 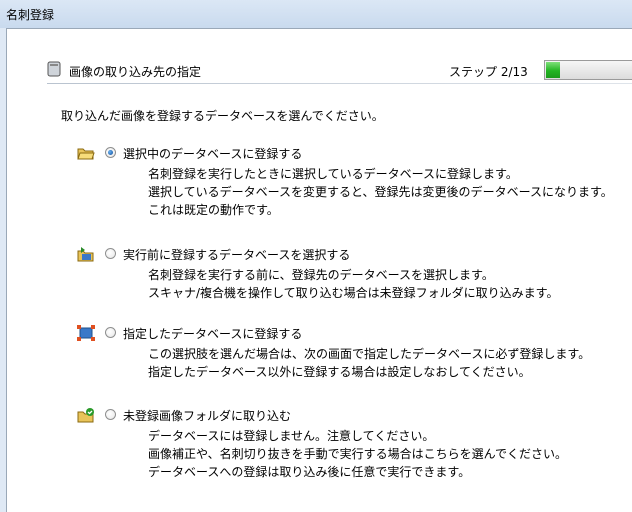 What do you see at coordinates (488, 72) in the screenshot?
I see `step-indicator: ステップ 2/13` at bounding box center [488, 72].